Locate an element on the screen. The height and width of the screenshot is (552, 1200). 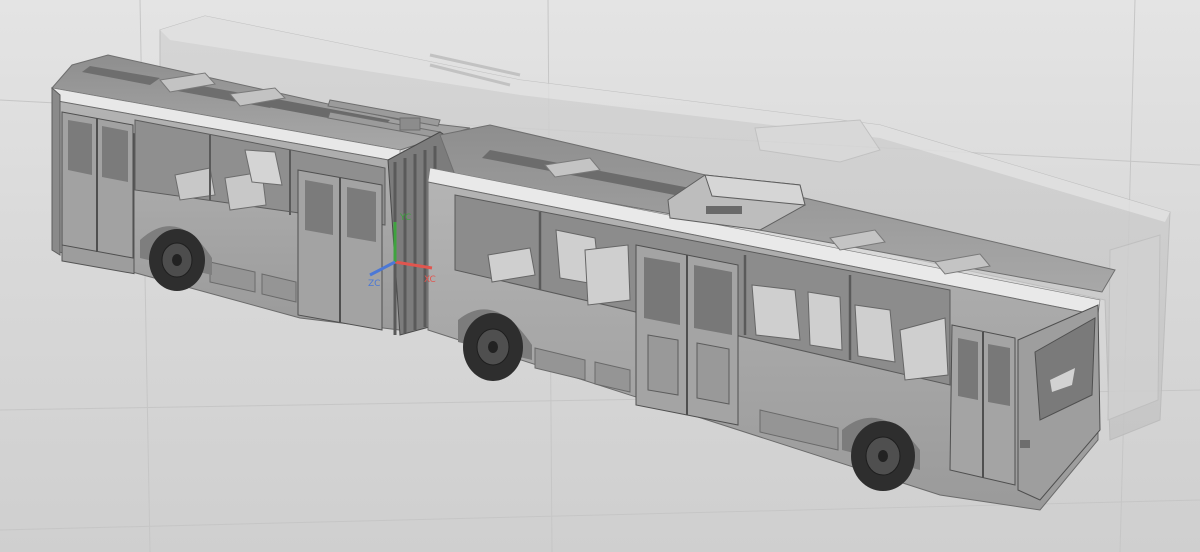
y-axis-label: YC is located at coordinates (405, 218).